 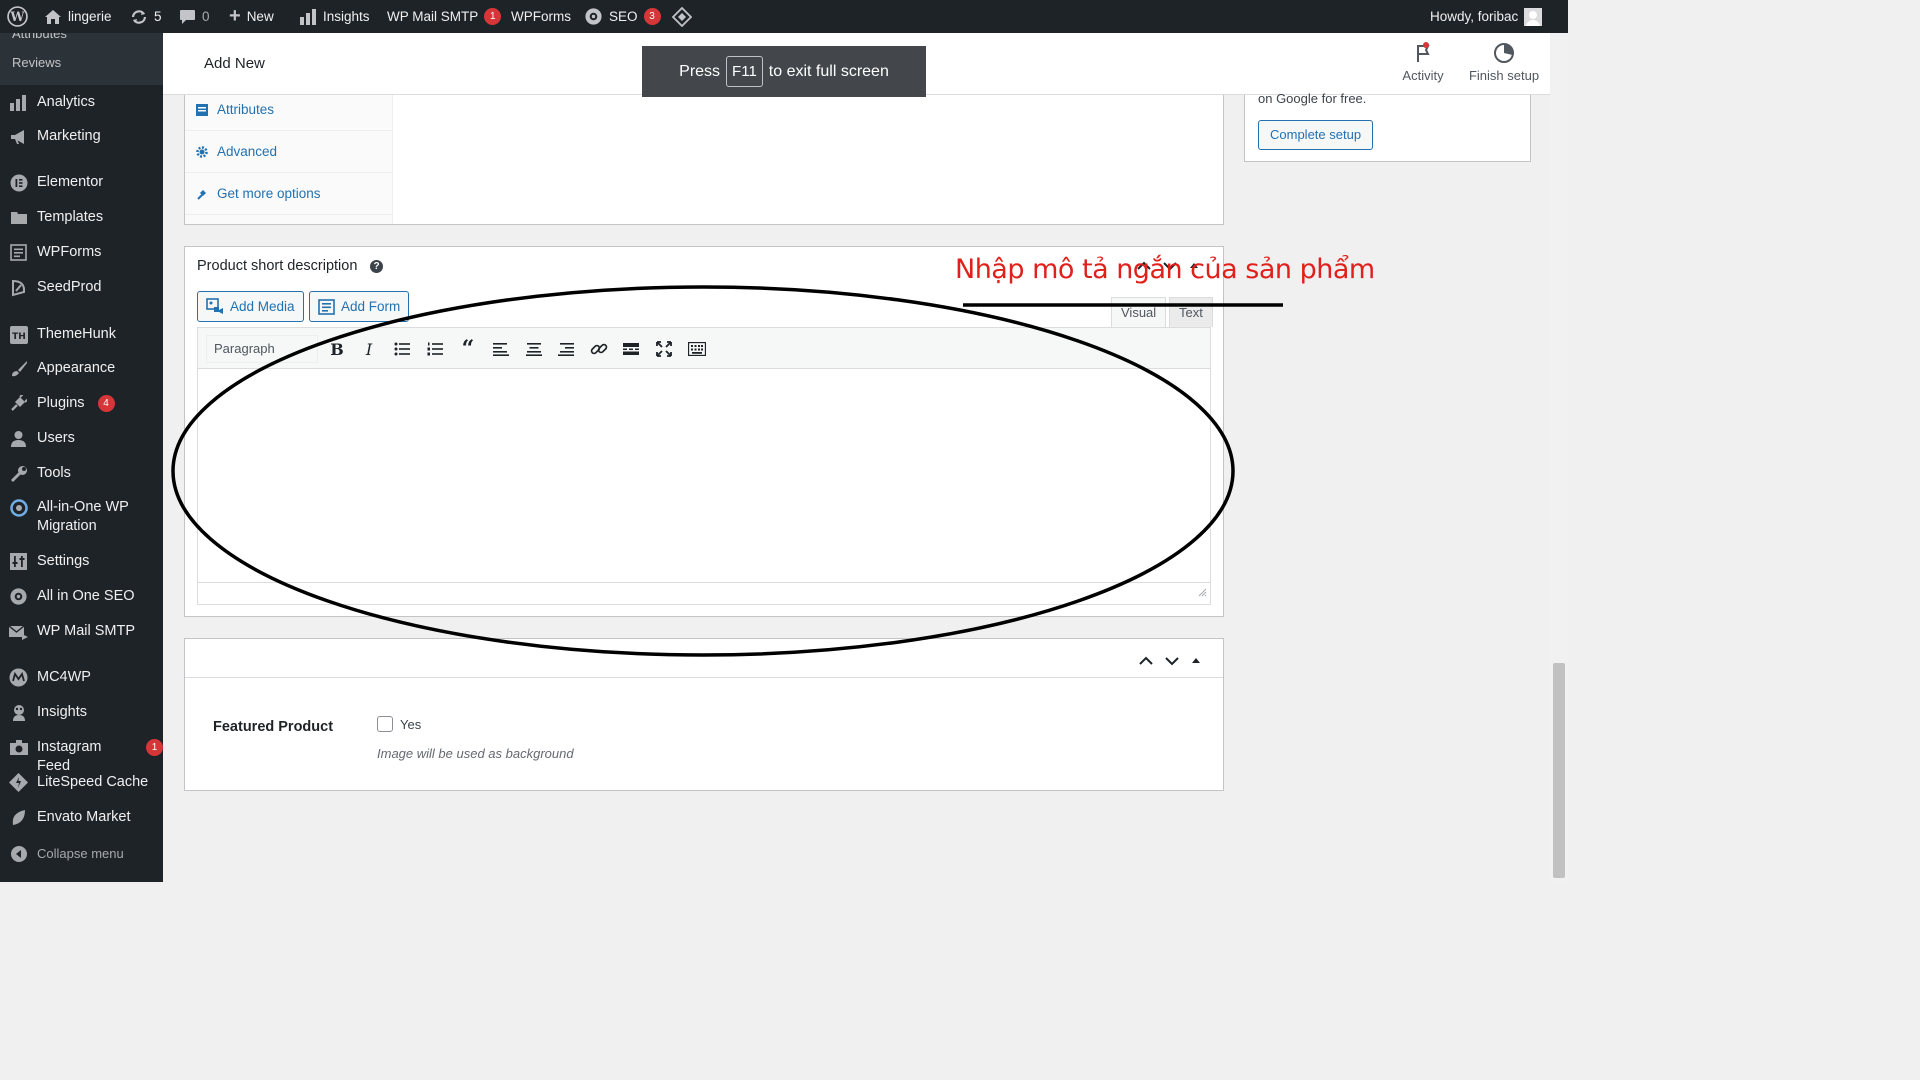 I want to click on sidebar-item-label: Instagram Feed, so click(x=69, y=756).